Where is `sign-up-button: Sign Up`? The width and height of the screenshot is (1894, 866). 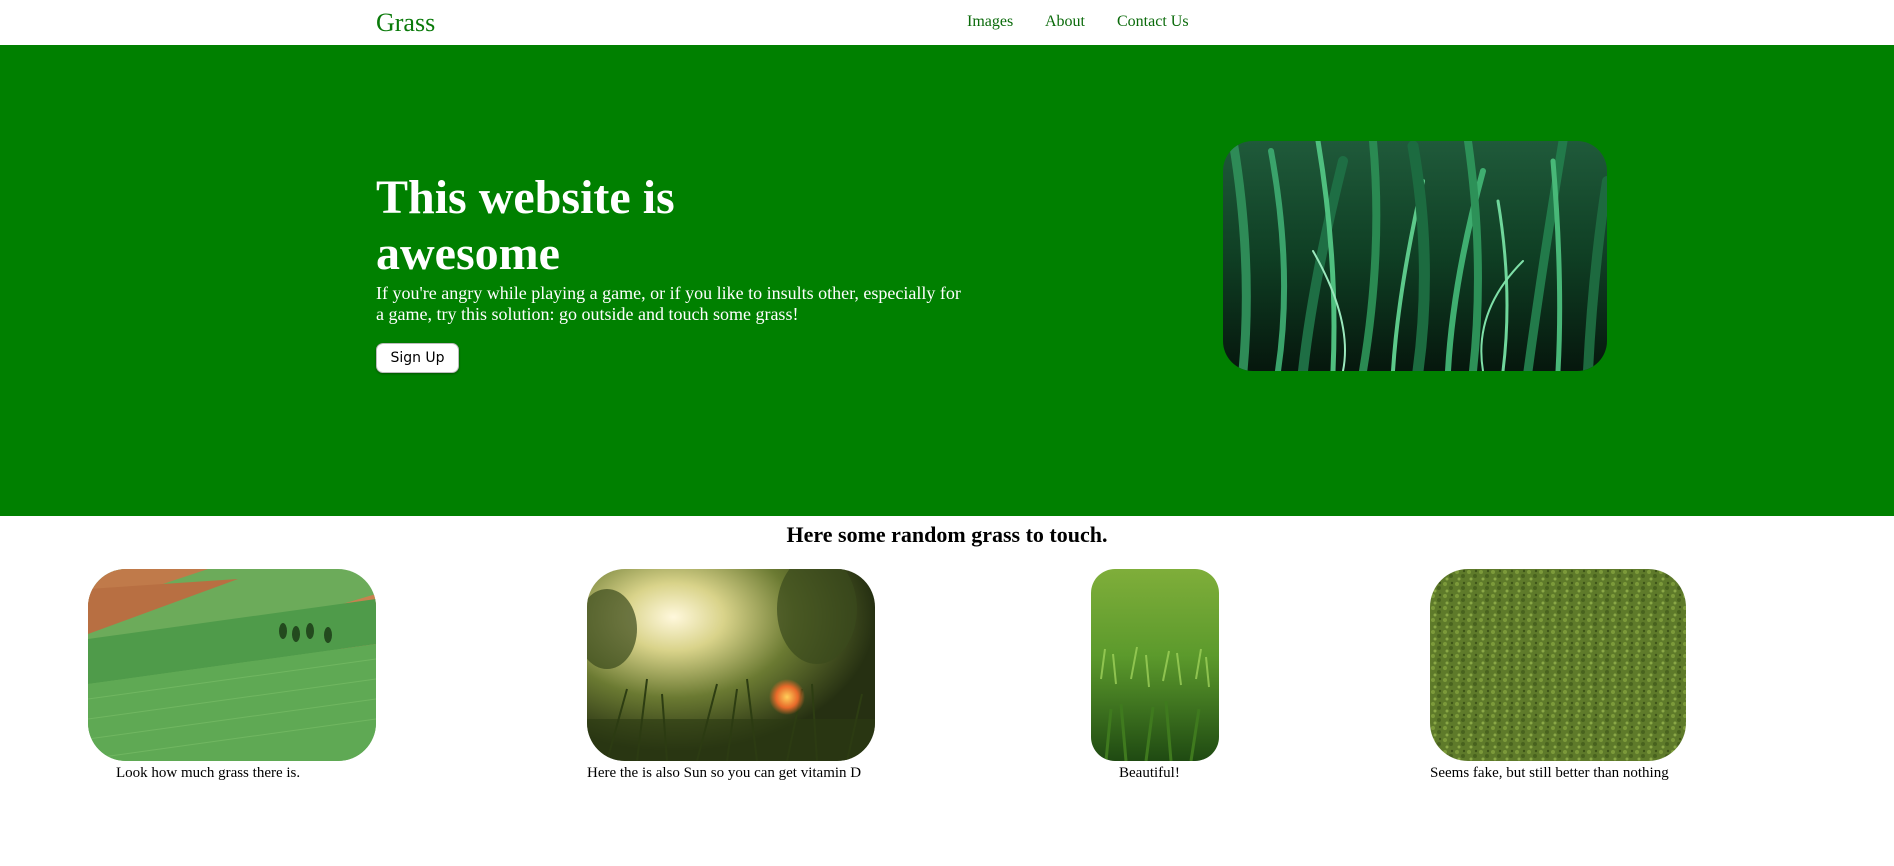 sign-up-button: Sign Up is located at coordinates (417, 358).